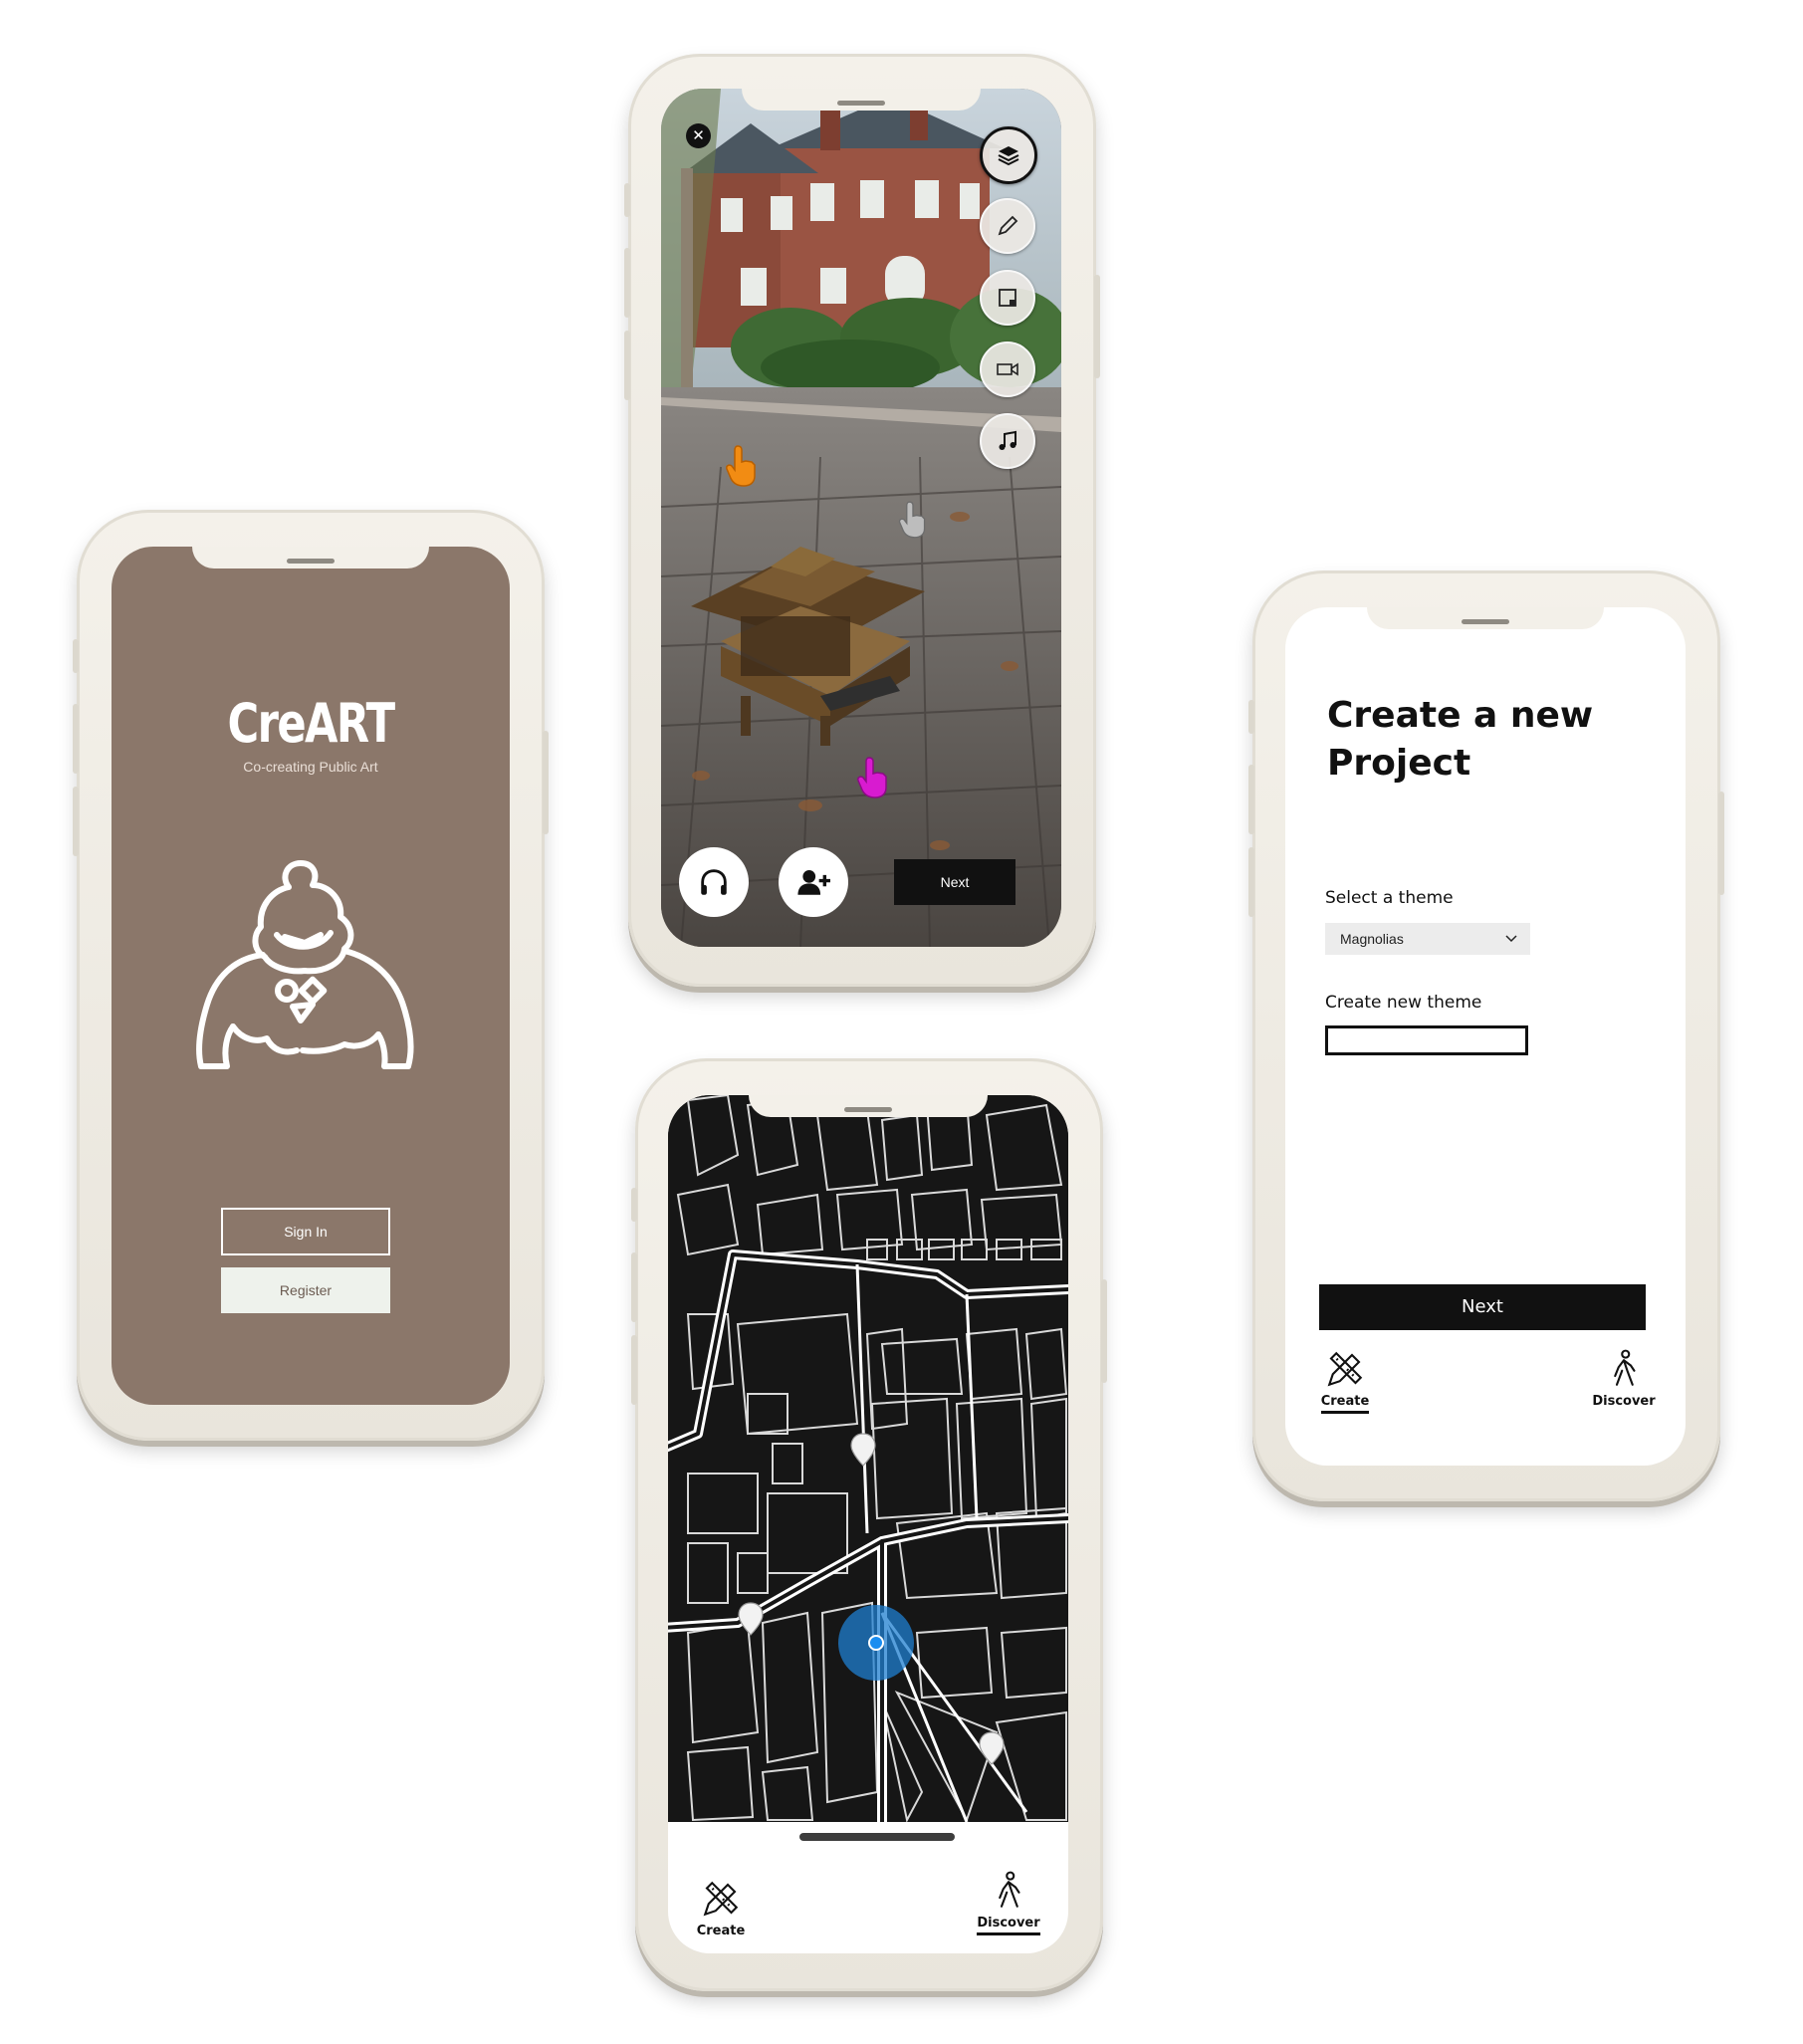 Image resolution: width=1803 pixels, height=2044 pixels. Describe the element at coordinates (912, 520) in the screenshot. I see `grey-hand-icon` at that location.